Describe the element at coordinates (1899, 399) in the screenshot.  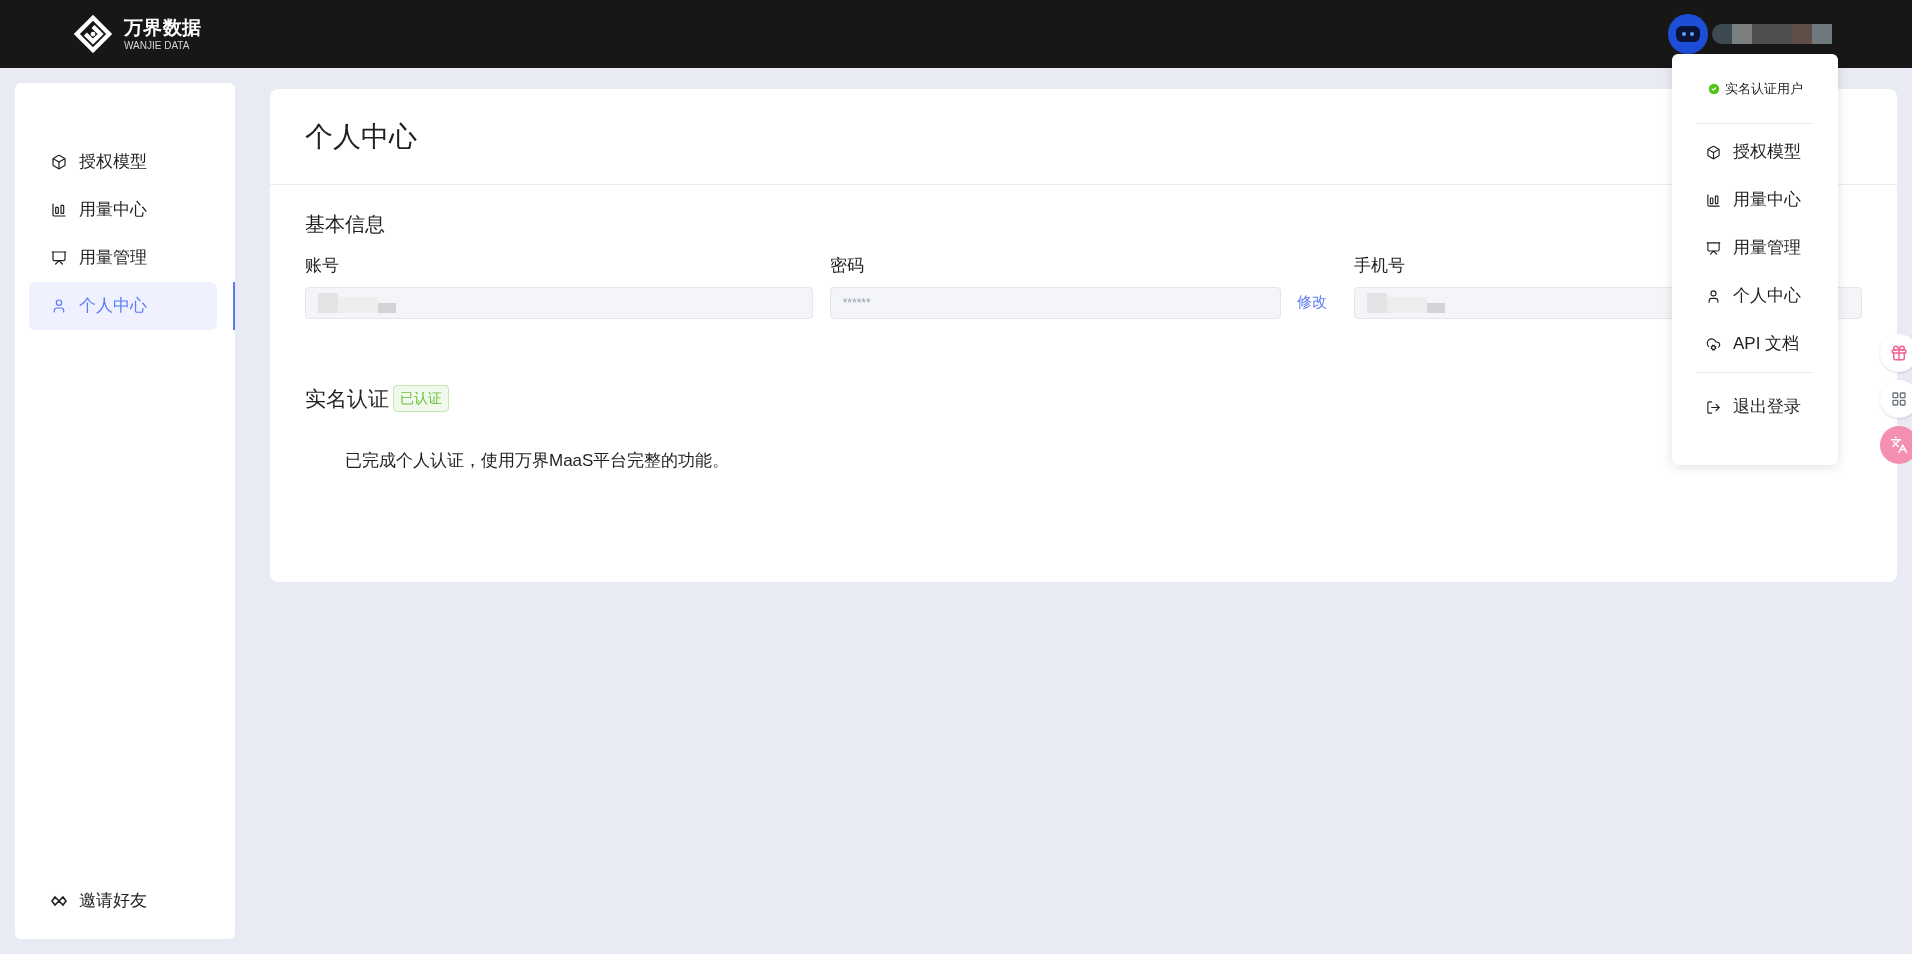
I see `grid-icon` at that location.